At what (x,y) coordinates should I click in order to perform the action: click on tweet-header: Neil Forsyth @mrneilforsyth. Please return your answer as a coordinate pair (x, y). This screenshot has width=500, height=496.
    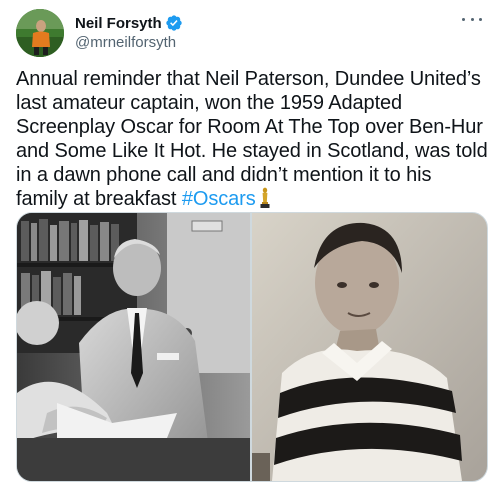
    Looking at the image, I should click on (250, 33).